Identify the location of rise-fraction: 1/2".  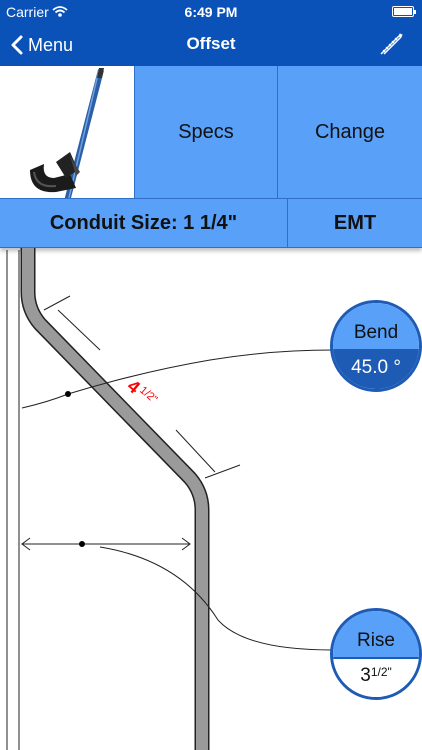
(381, 672).